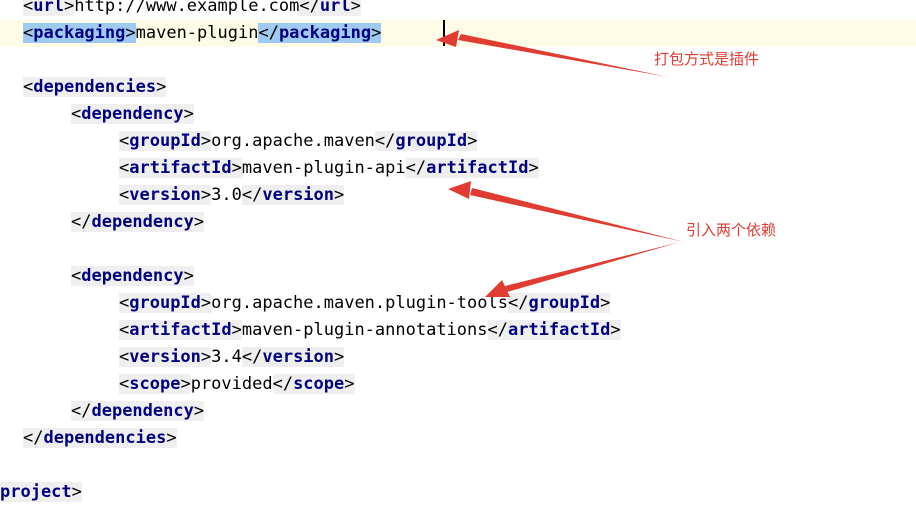  I want to click on code-line-dep1-groupid: <groupId>org.apache.maven</groupId>, so click(458, 141).